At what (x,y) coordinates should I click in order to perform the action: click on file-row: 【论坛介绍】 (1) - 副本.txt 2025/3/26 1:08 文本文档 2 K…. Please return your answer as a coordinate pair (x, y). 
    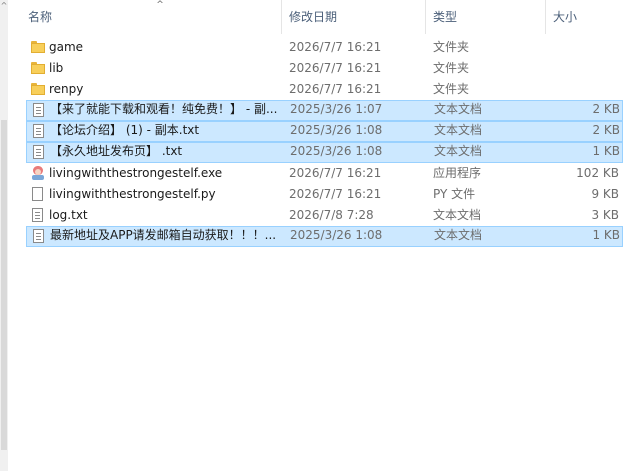
    Looking at the image, I should click on (324, 131).